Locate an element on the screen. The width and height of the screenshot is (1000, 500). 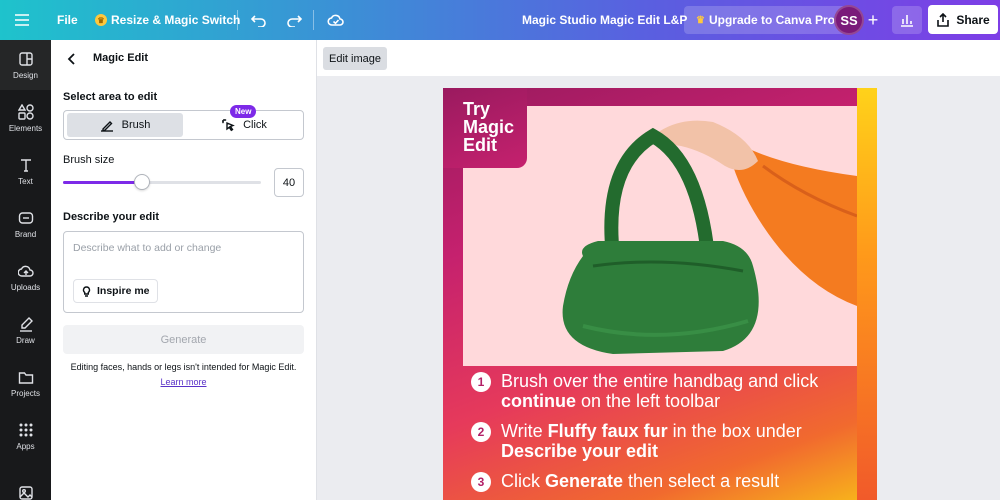
rail-item-photos is located at coordinates (25, 485).